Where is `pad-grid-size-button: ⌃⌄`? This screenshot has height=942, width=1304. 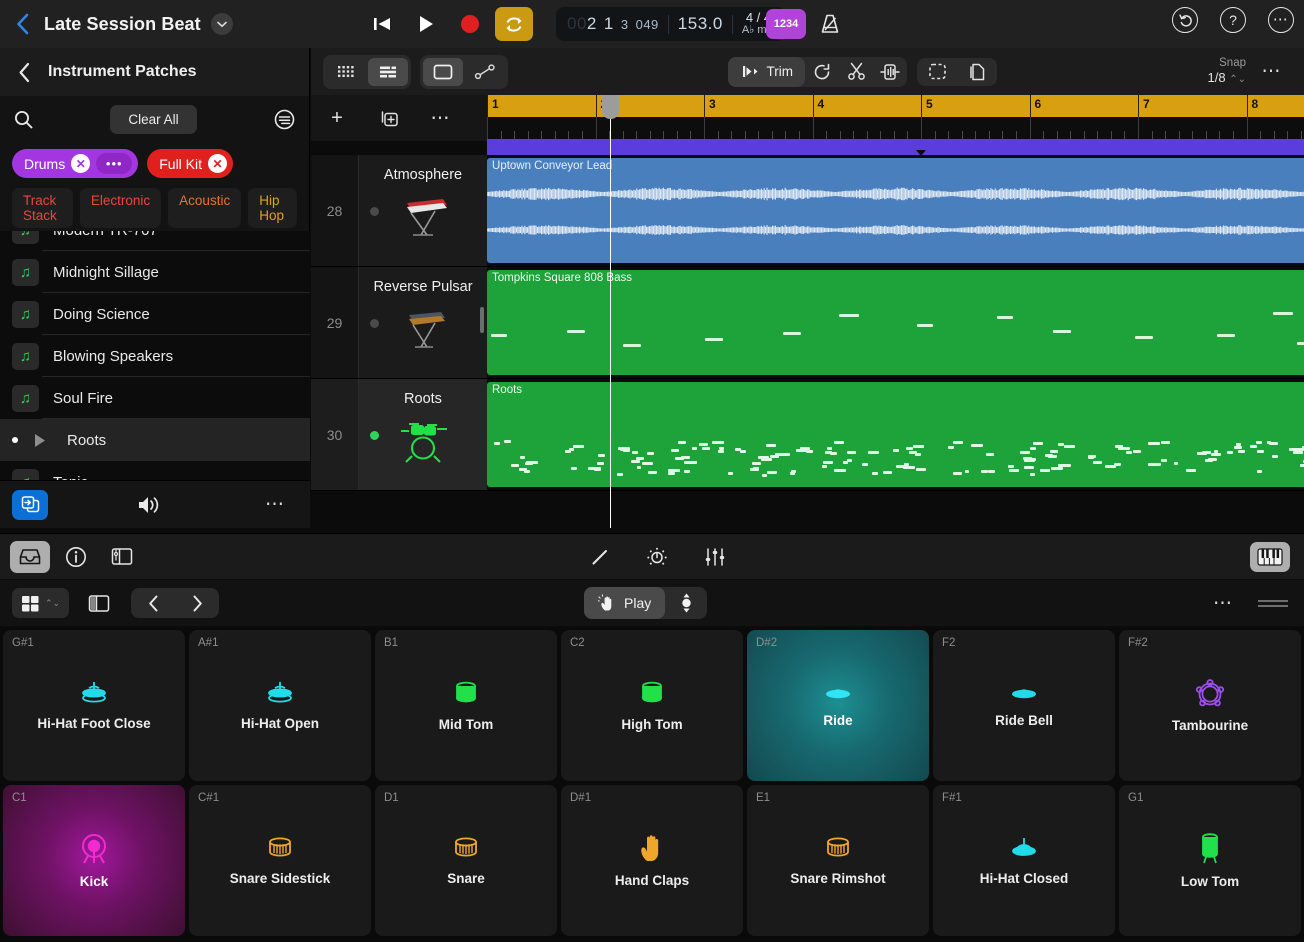
pad-grid-size-button: ⌃⌄ is located at coordinates (41, 603).